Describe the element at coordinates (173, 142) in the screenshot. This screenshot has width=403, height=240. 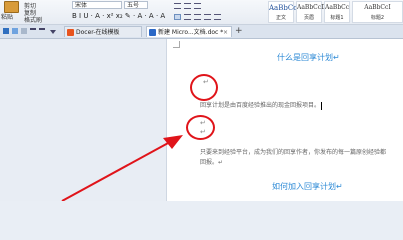
I see `arrow-head-icon` at that location.